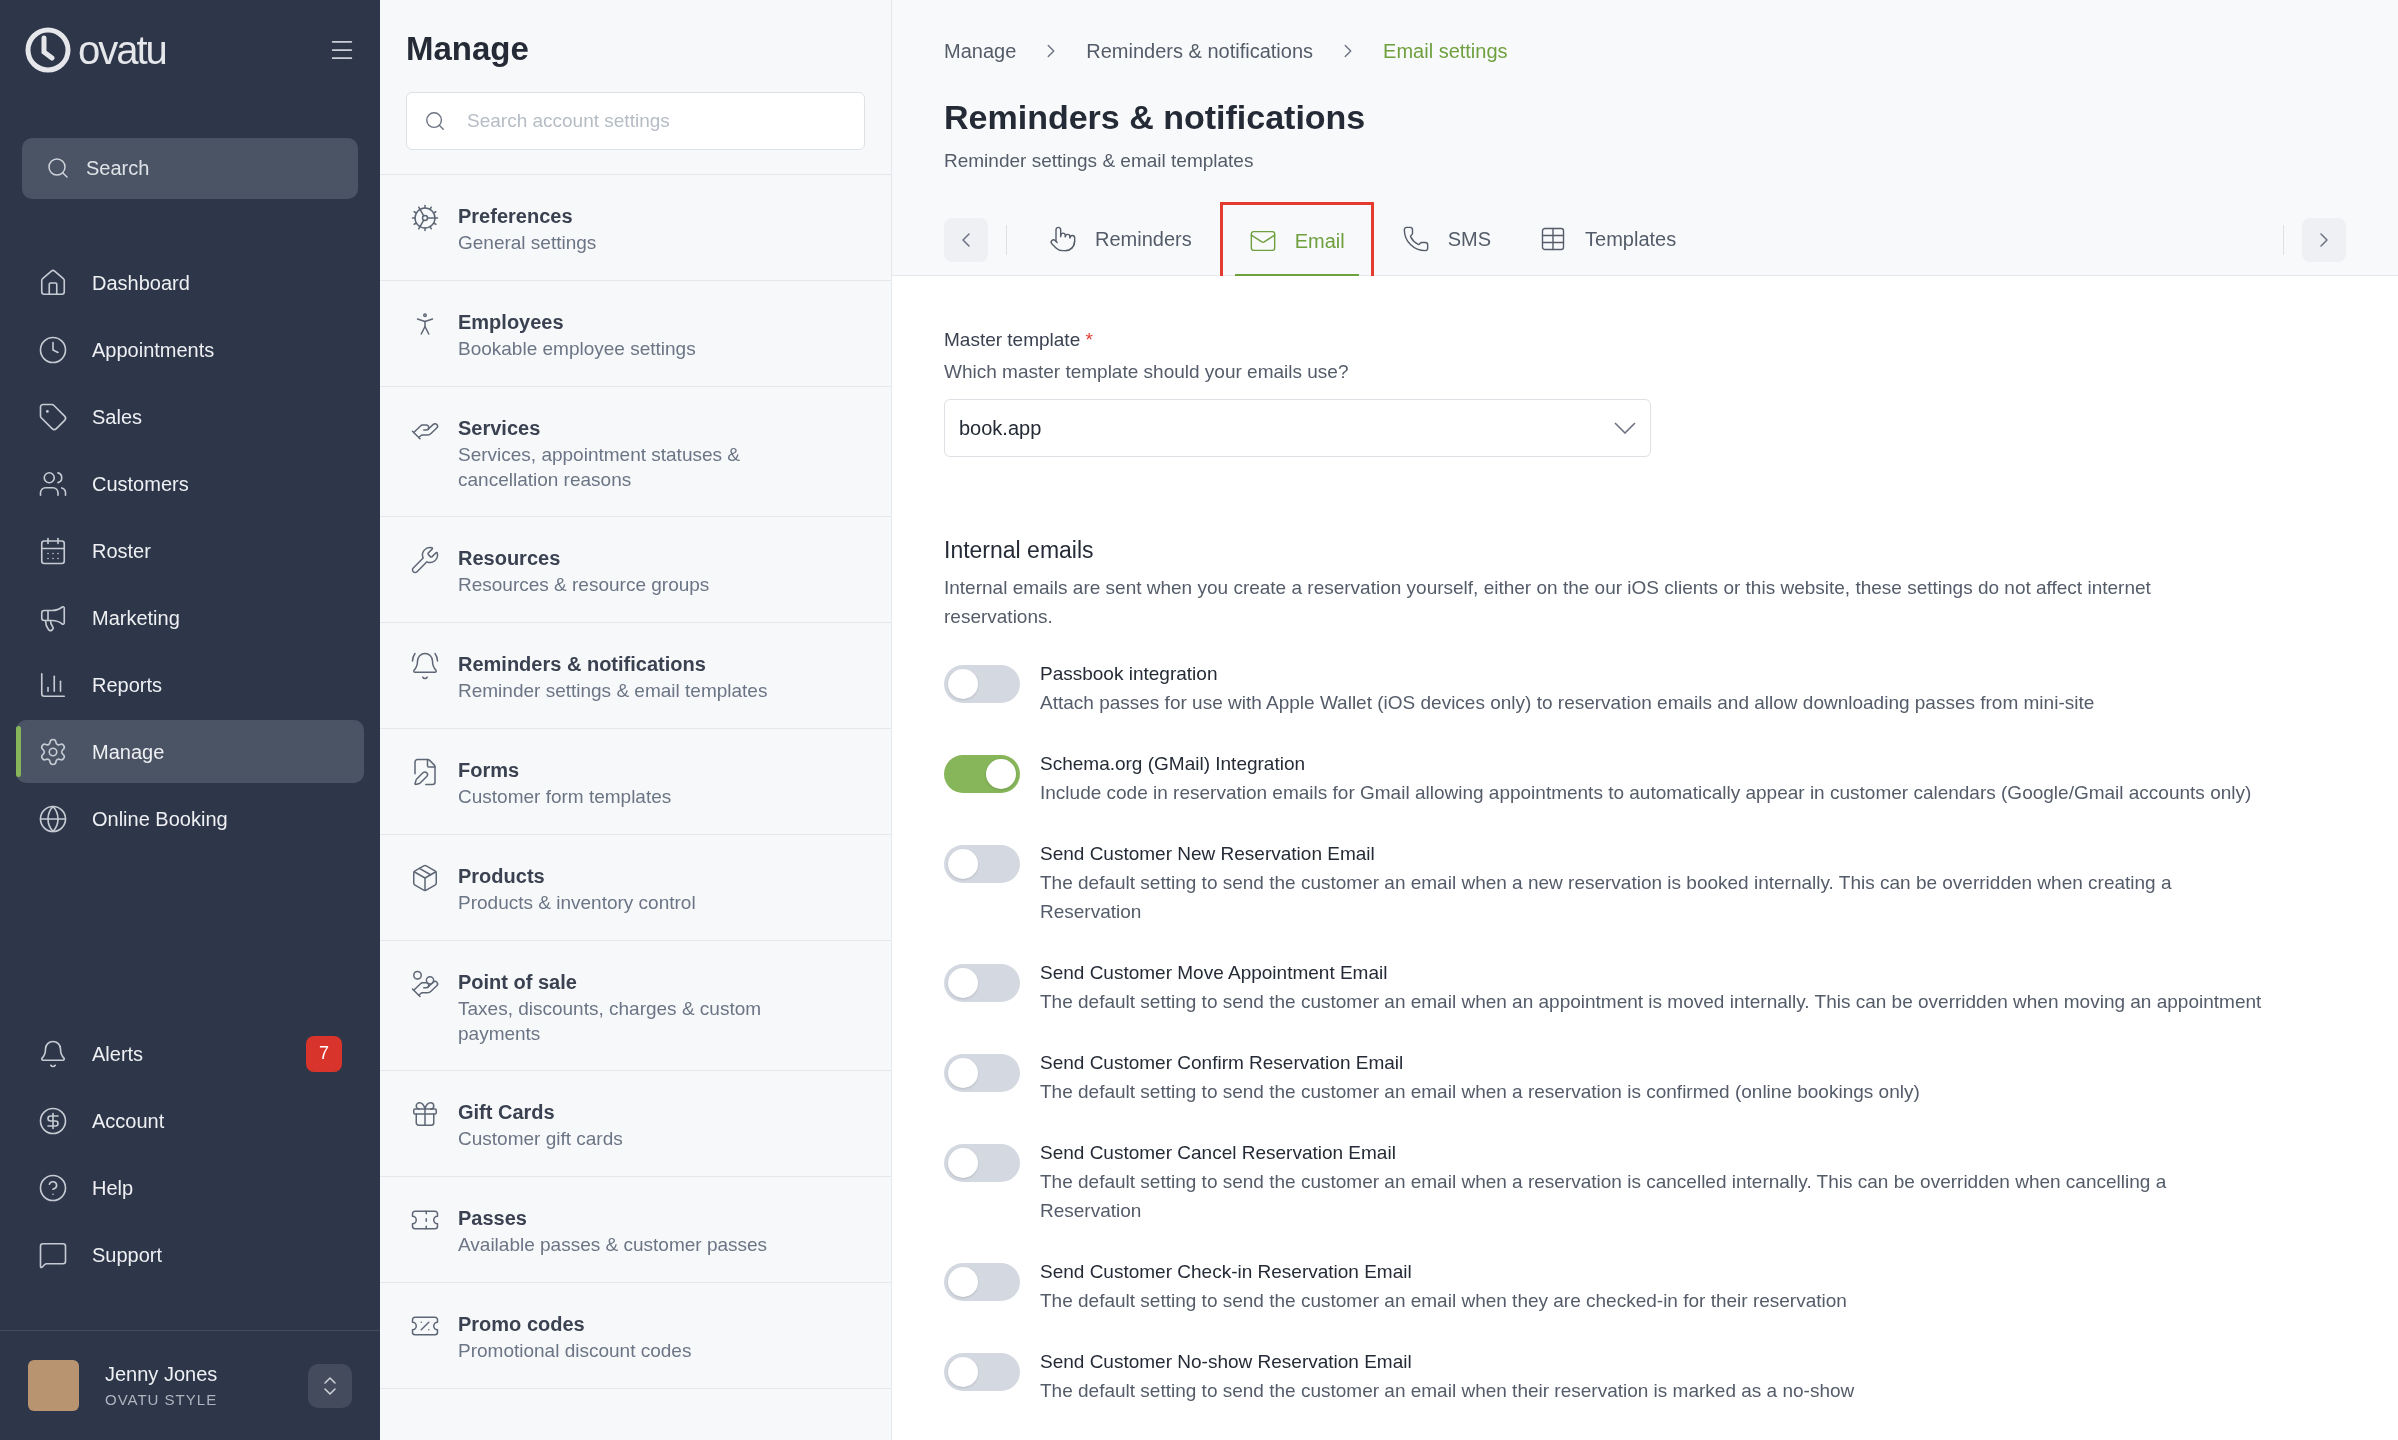 Image resolution: width=2398 pixels, height=1440 pixels. I want to click on item-description: Resources & resource groups, so click(584, 584).